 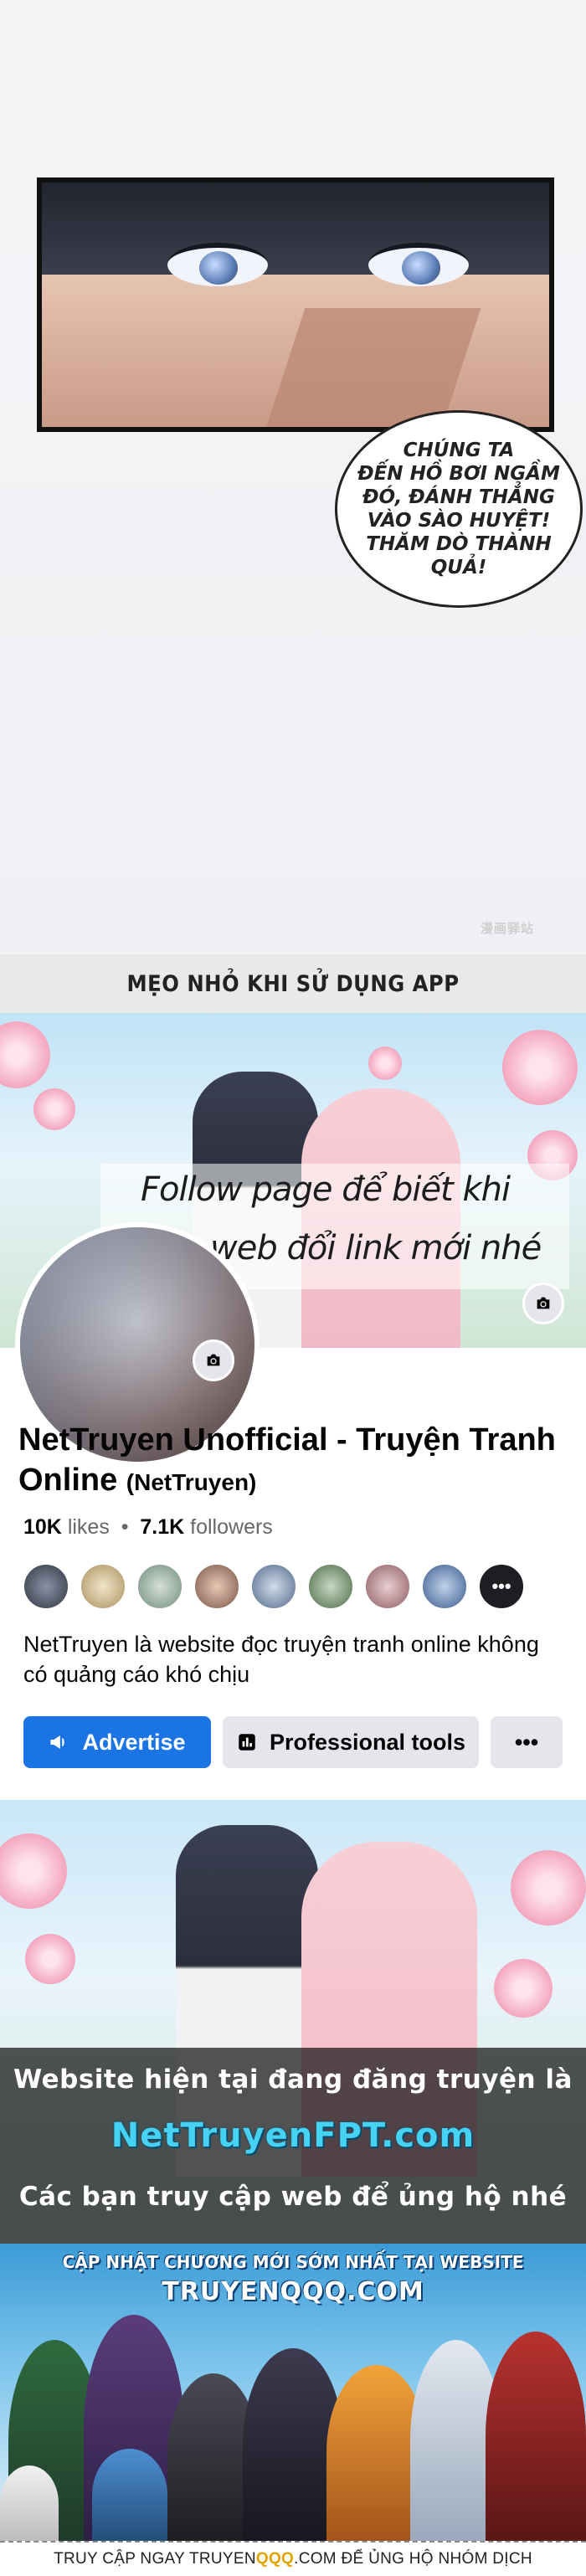 I want to click on cover-camera-icon, so click(x=543, y=1303).